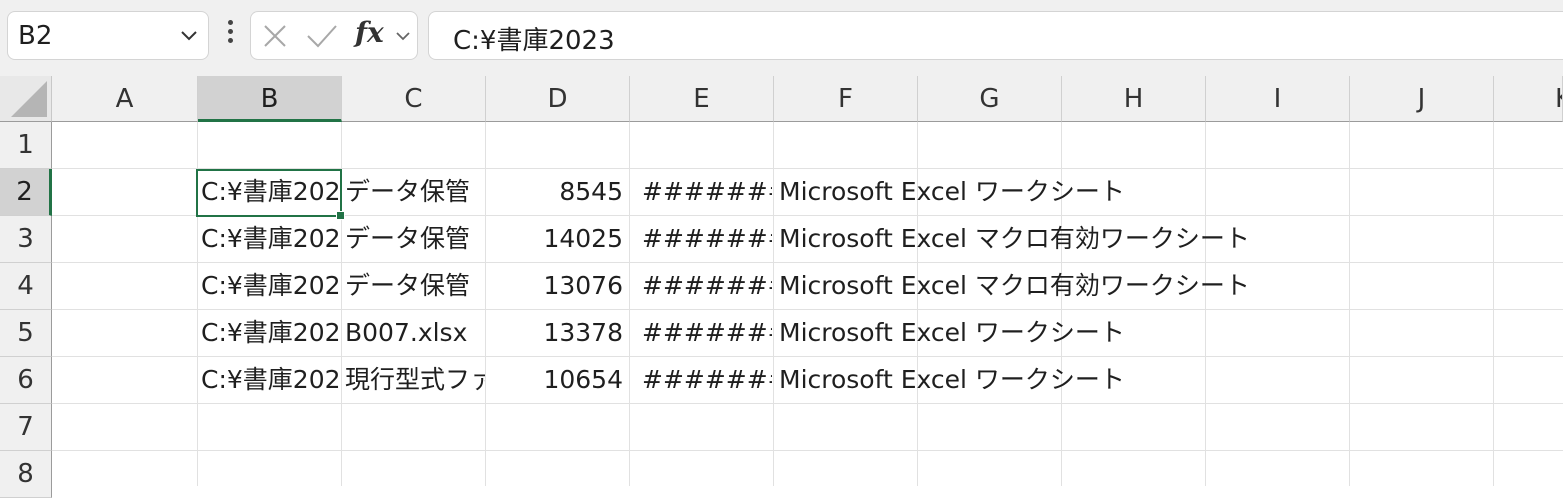 This screenshot has height=498, width=1563. Describe the element at coordinates (26, 239) in the screenshot. I see `row-header-3: 3` at that location.